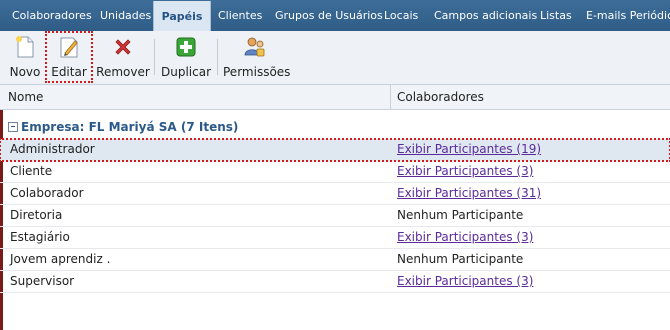  I want to click on role-name: Diretoria, so click(36, 215).